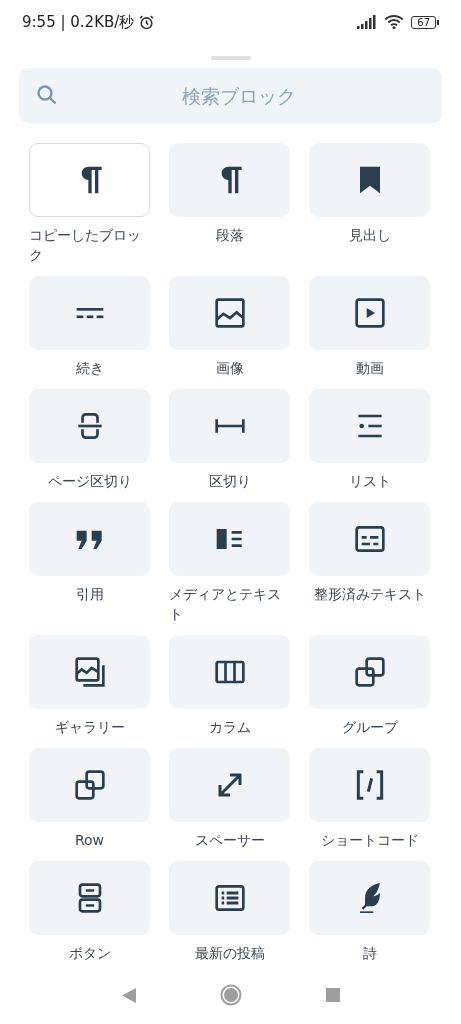 This screenshot has width=461, height=1024. What do you see at coordinates (425, 22) in the screenshot?
I see `battery-icon: 67` at bounding box center [425, 22].